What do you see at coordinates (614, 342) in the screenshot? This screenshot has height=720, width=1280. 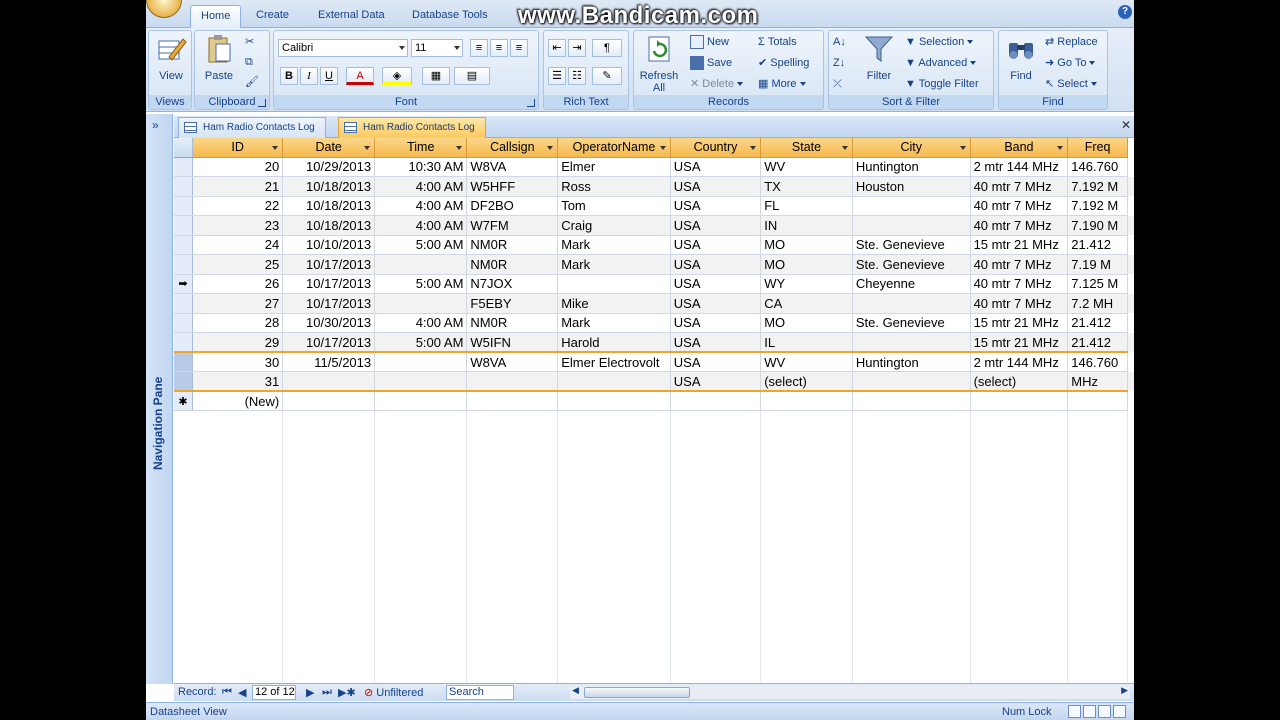 I see `table-cell: Harold` at bounding box center [614, 342].